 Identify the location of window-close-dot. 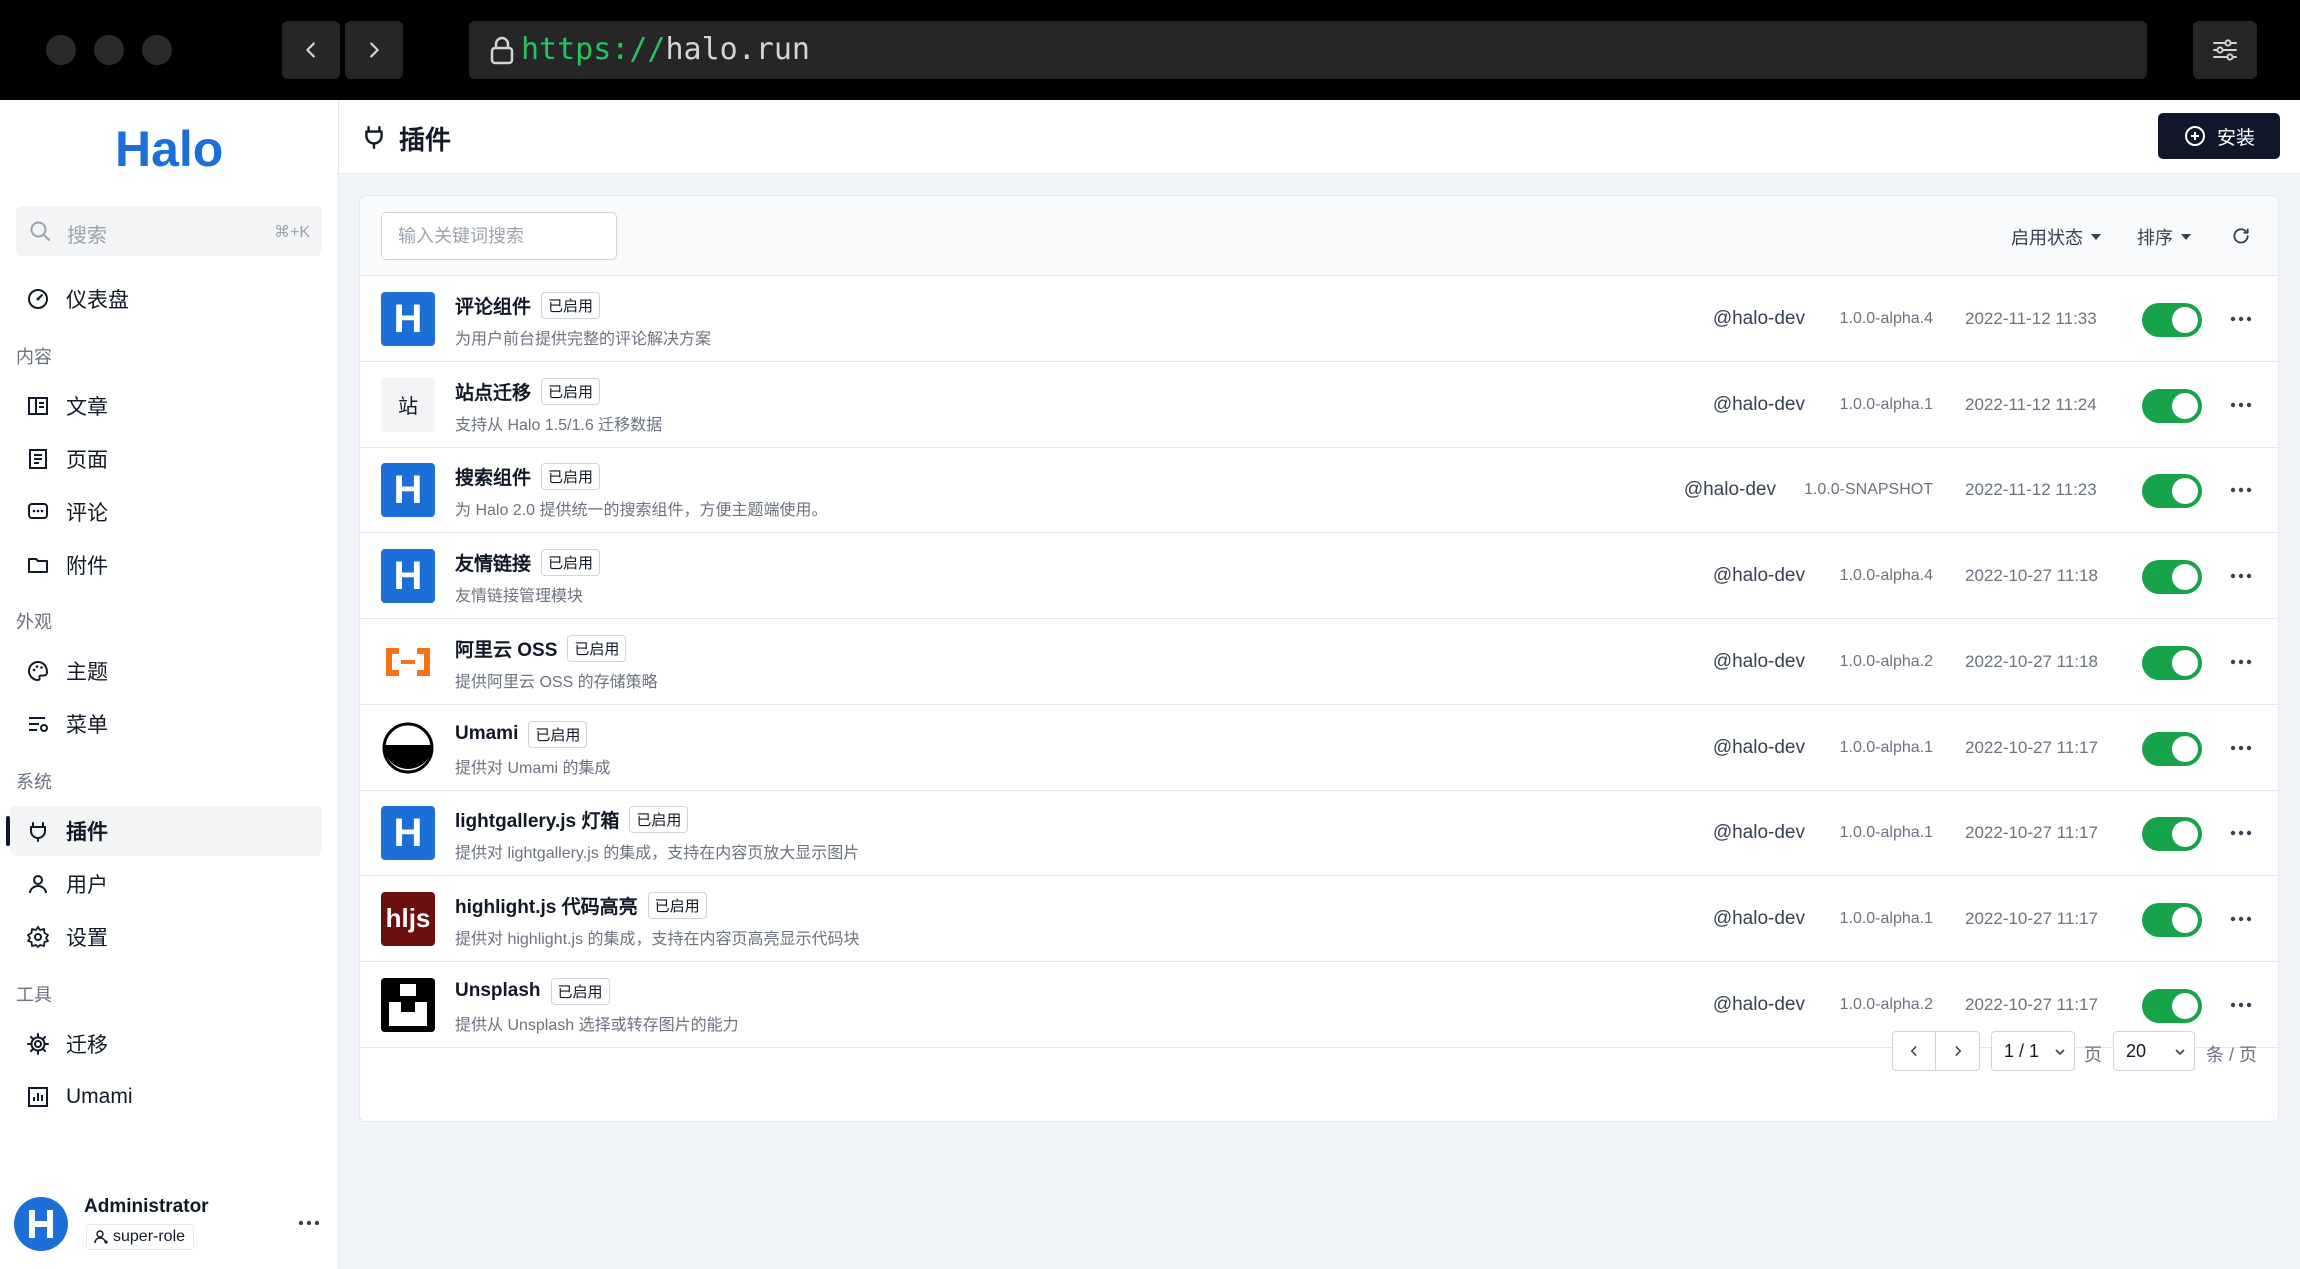
(61, 50).